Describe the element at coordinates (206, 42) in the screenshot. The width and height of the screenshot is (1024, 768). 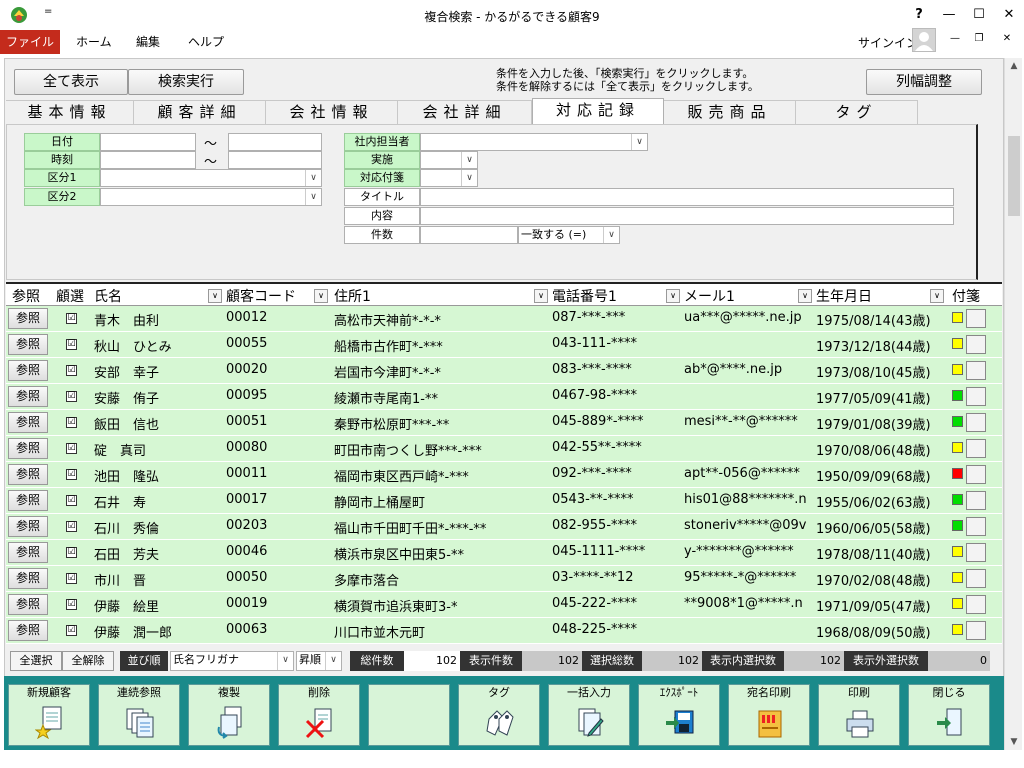
I see `menu-help: ヘルプ` at that location.